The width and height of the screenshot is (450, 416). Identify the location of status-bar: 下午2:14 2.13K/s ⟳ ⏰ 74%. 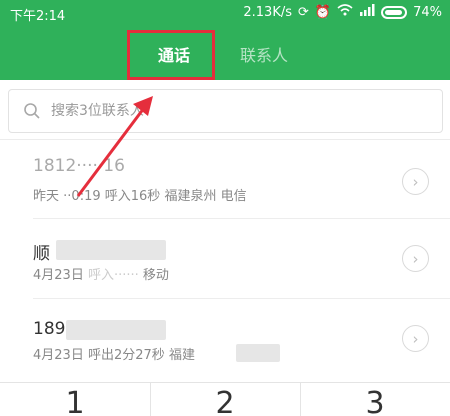
(225, 13).